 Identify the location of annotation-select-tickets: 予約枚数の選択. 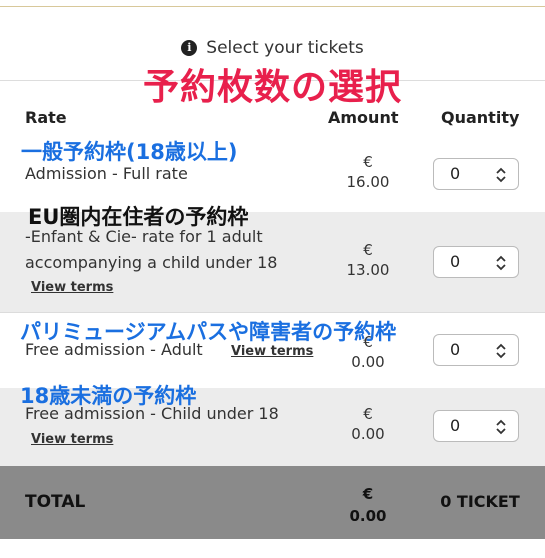
(272, 87).